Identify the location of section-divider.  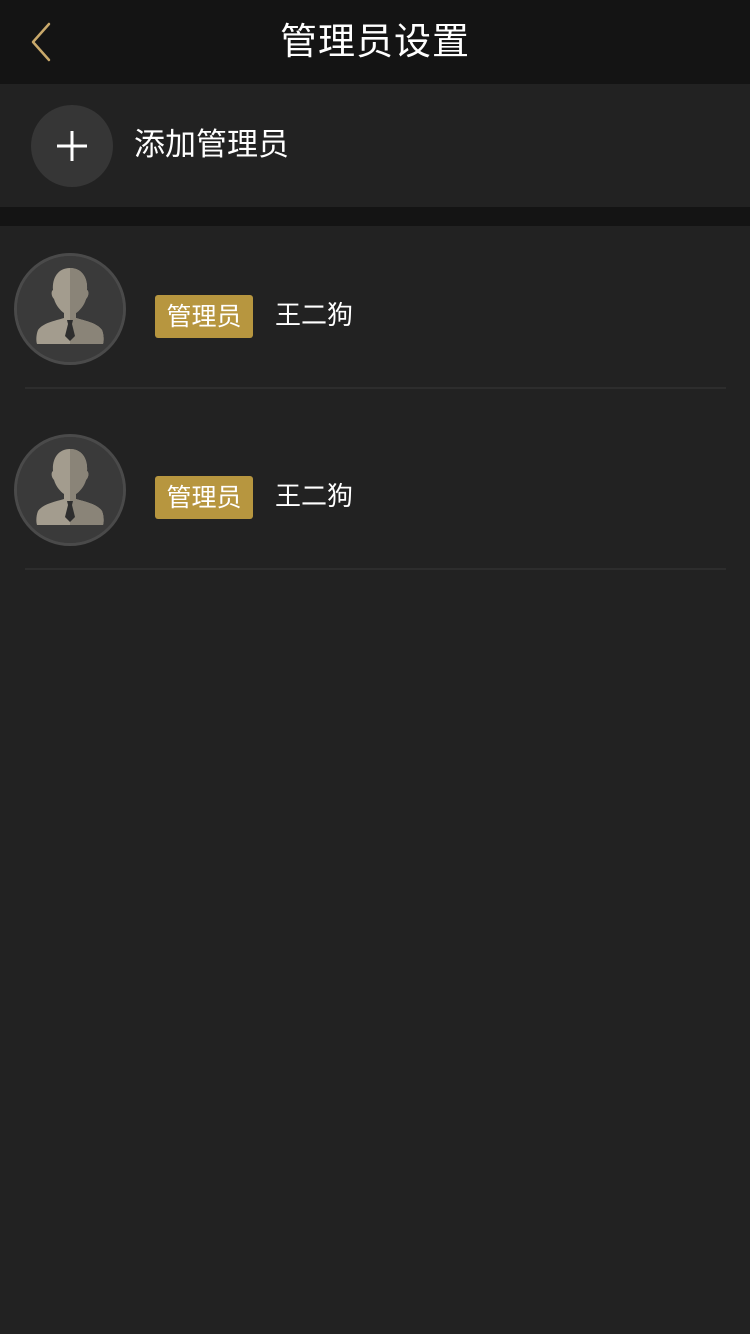
(375, 216).